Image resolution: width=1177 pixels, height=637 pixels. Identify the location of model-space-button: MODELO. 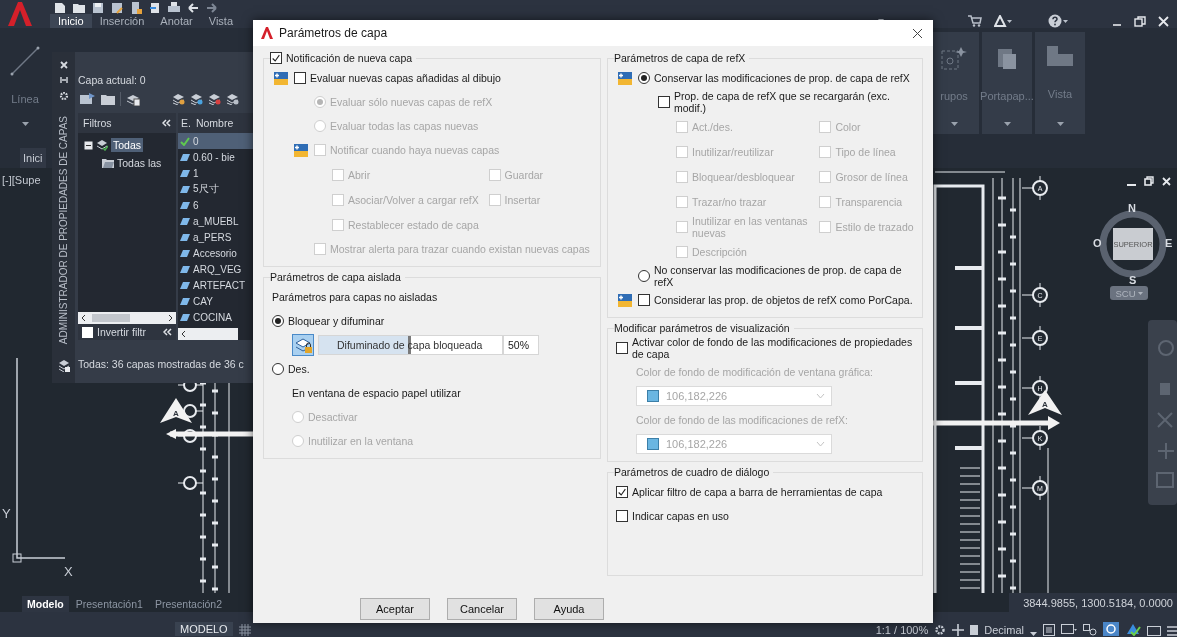
(204, 629).